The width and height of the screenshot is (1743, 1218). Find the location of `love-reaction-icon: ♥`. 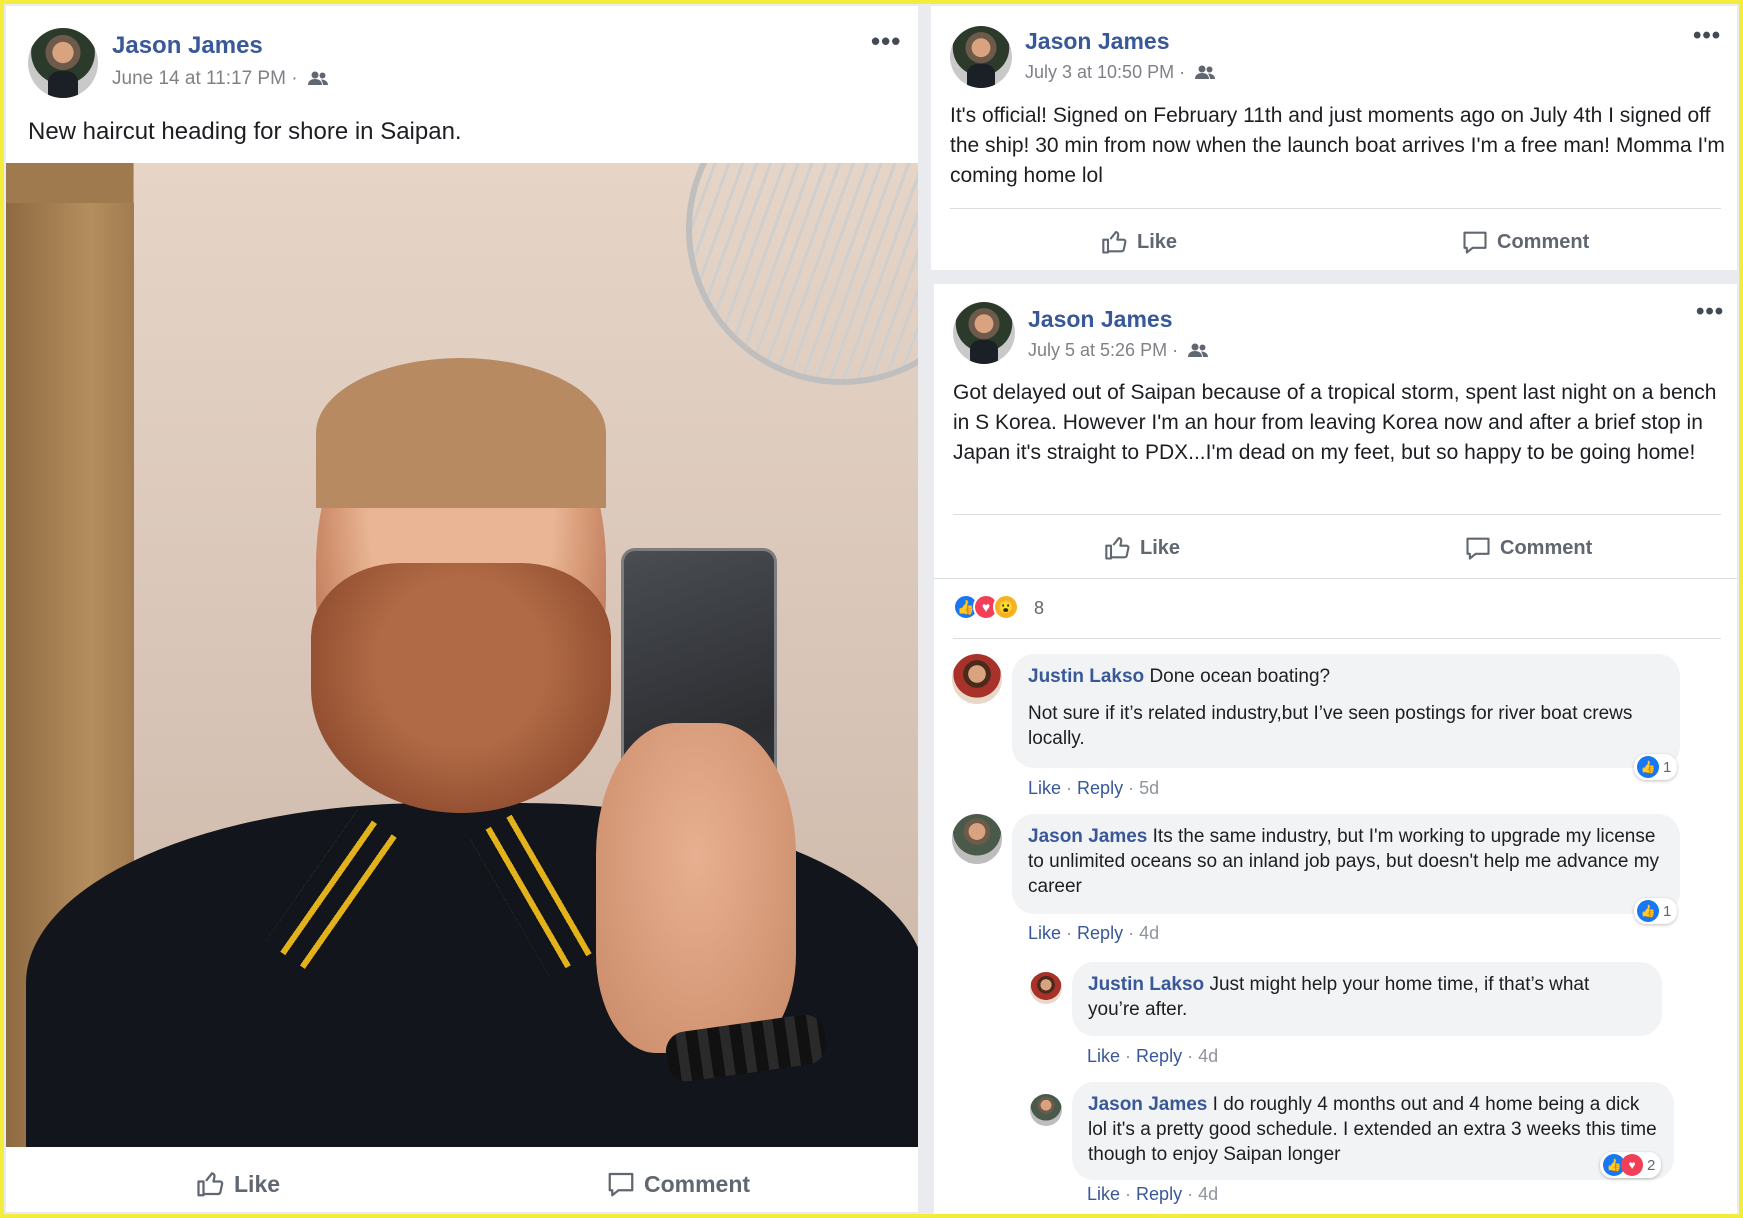

love-reaction-icon: ♥ is located at coordinates (1632, 1165).